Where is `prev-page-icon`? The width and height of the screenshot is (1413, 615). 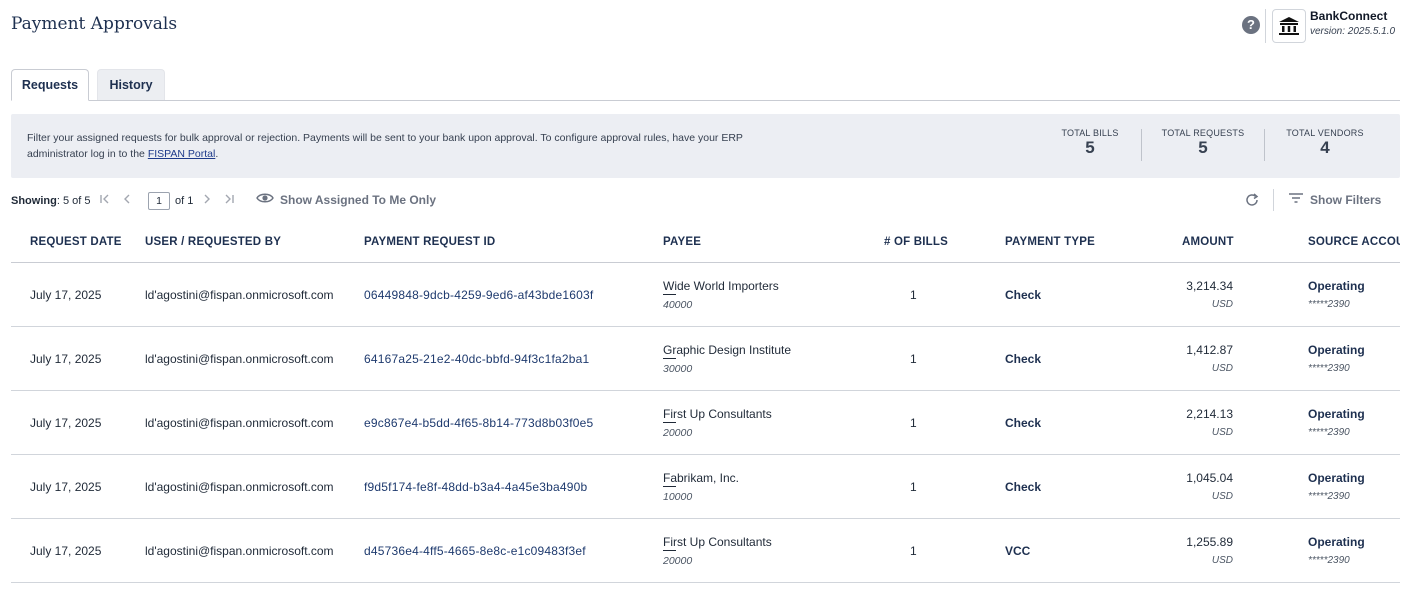
prev-page-icon is located at coordinates (127, 200).